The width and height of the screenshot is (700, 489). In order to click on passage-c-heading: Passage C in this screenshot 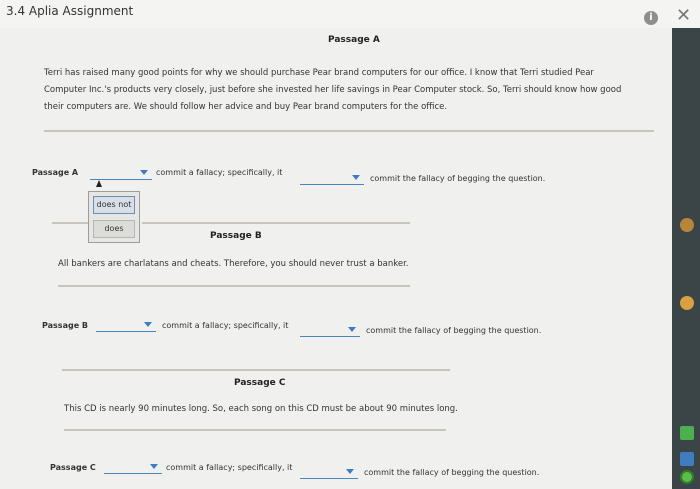, I will do `click(260, 383)`.